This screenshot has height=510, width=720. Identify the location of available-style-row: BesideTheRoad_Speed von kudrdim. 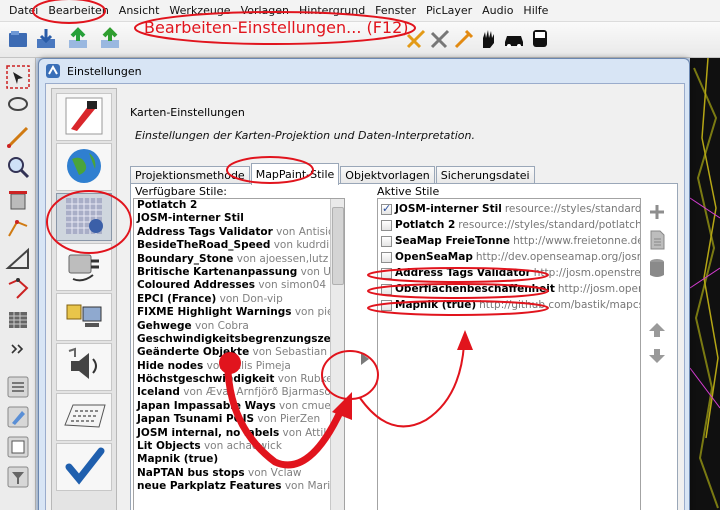
(239, 245).